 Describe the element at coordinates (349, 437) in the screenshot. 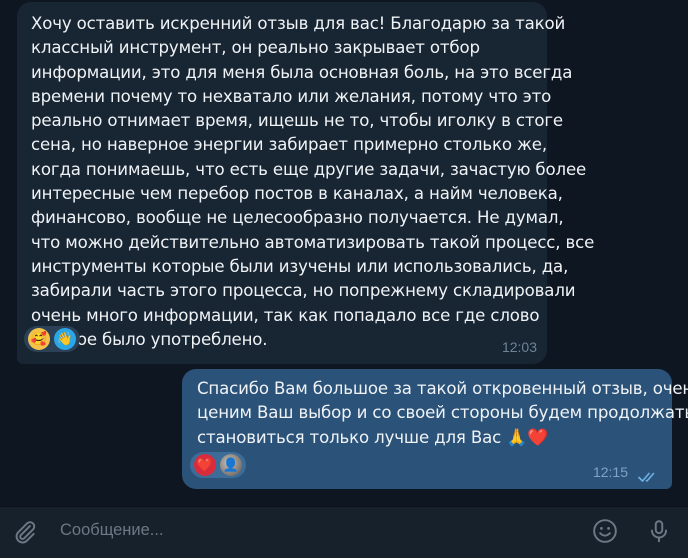

I see `message-text: становиться только лучше для Вас` at that location.